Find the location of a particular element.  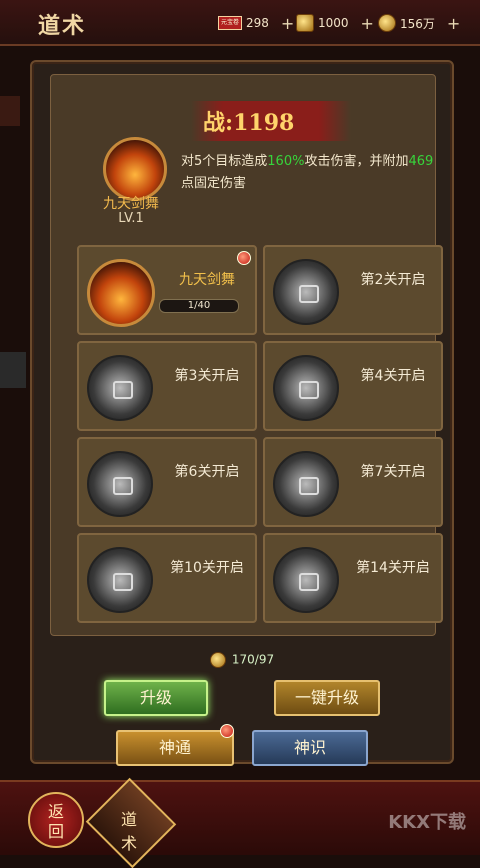

add-ticket-button: + is located at coordinates (287, 23).